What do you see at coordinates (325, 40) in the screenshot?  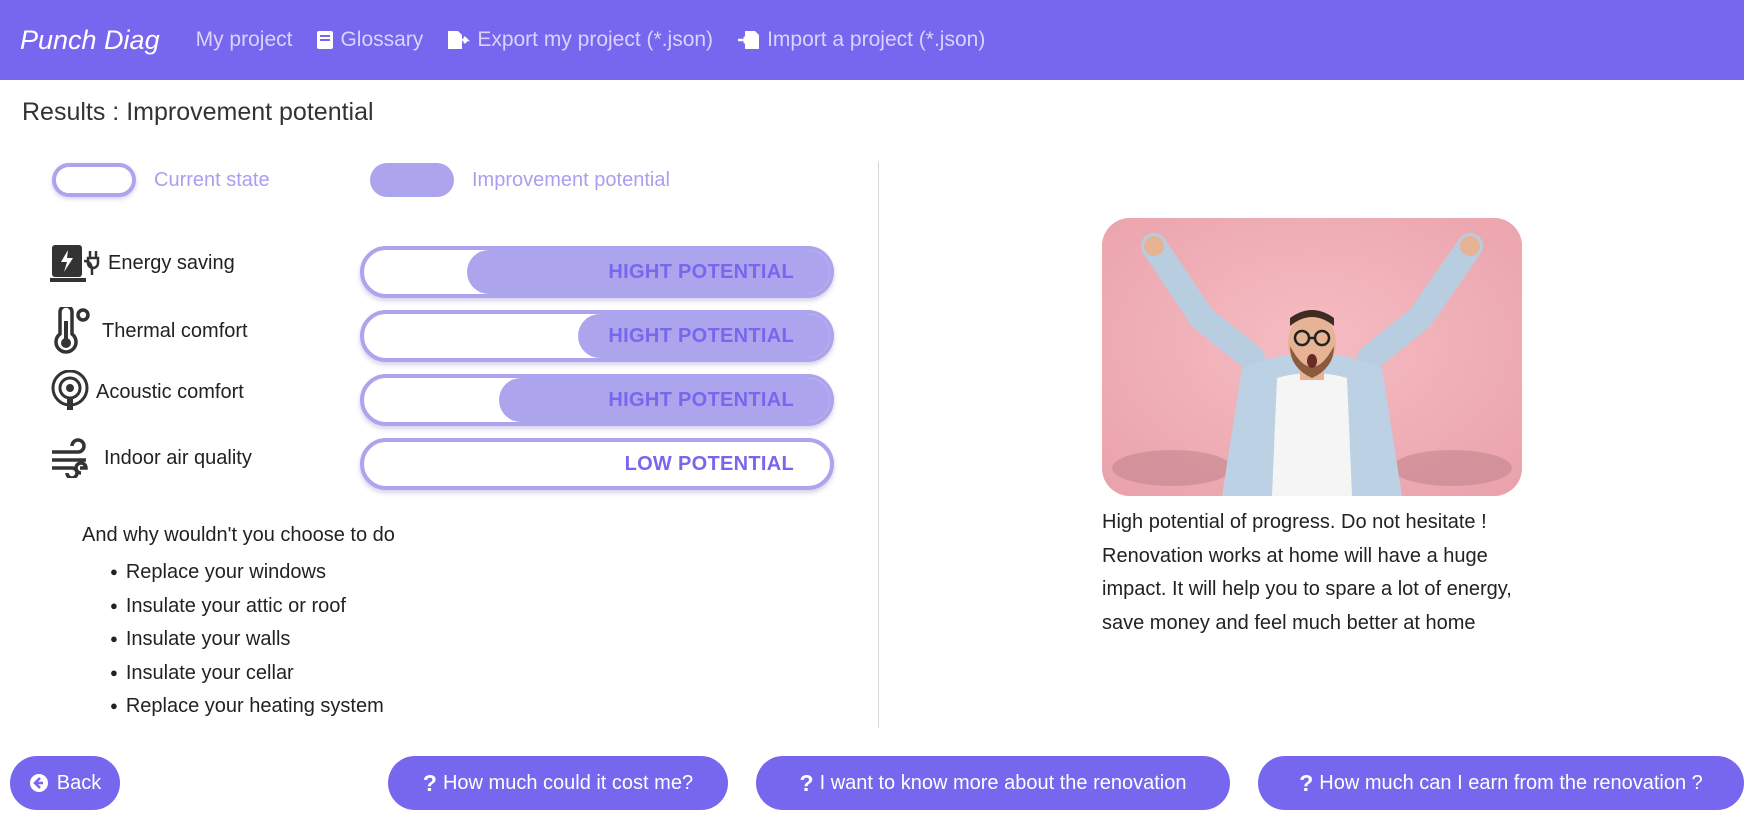 I see `book-icon` at bounding box center [325, 40].